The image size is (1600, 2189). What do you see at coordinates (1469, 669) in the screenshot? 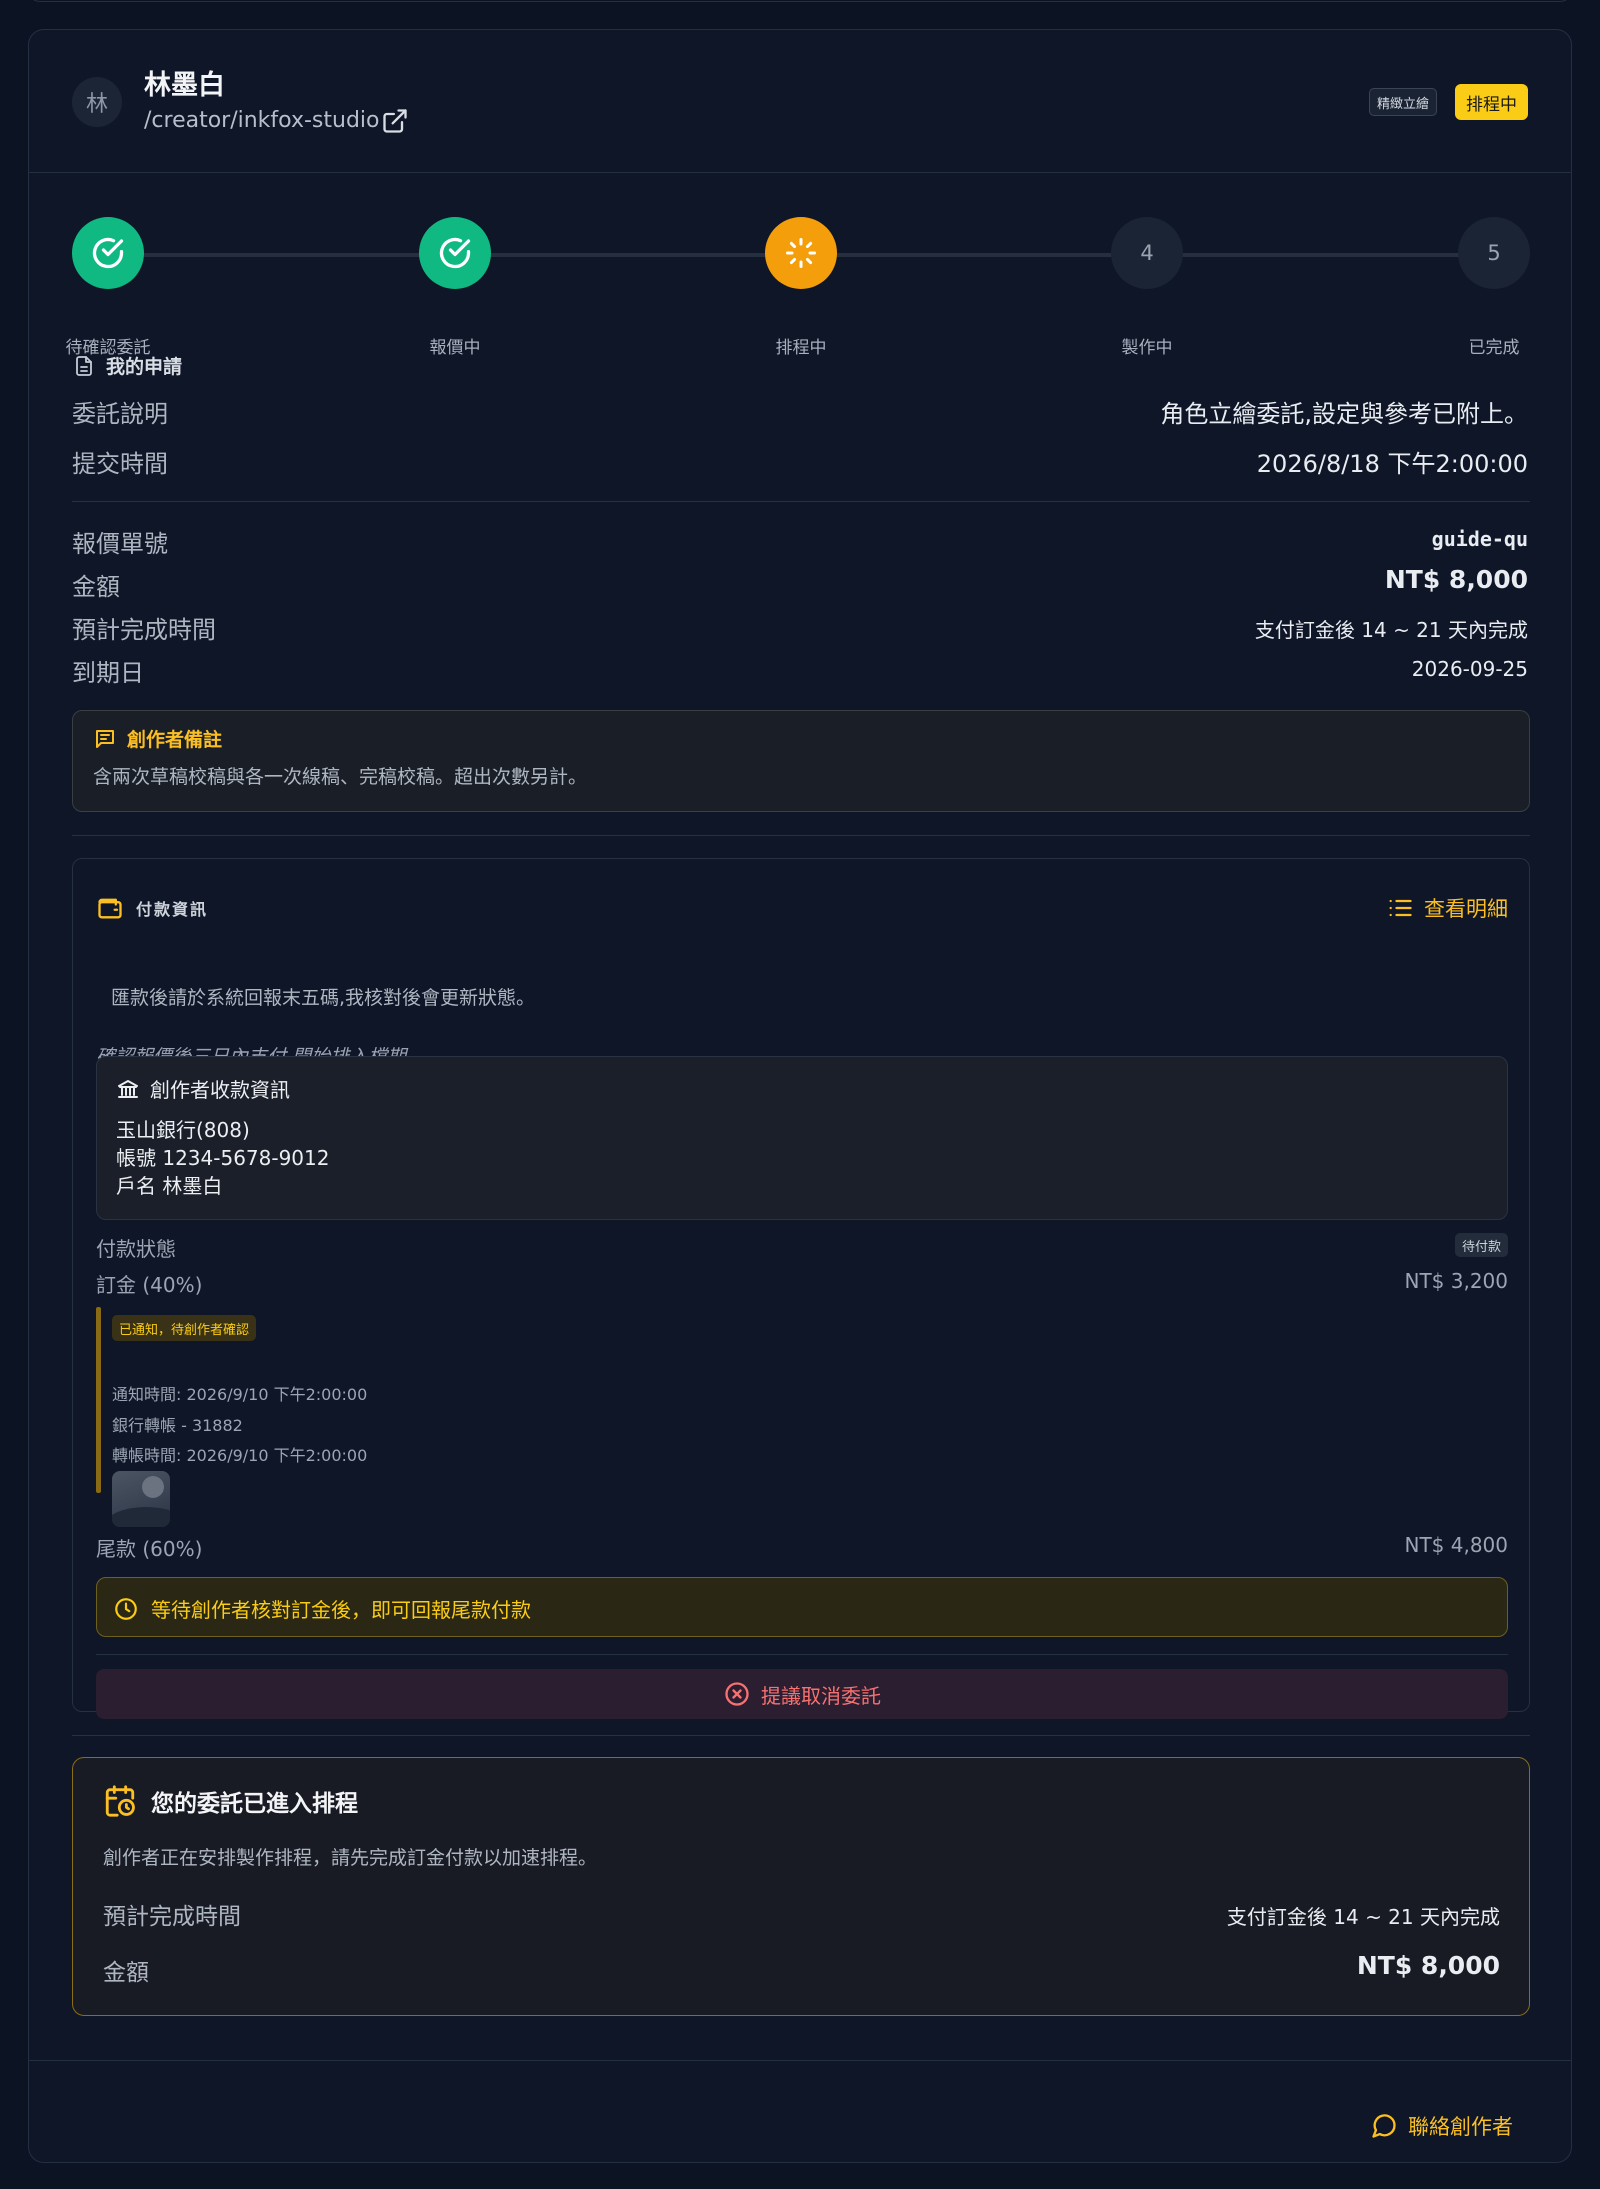
I see `due-date-value: 2026-09-25` at bounding box center [1469, 669].